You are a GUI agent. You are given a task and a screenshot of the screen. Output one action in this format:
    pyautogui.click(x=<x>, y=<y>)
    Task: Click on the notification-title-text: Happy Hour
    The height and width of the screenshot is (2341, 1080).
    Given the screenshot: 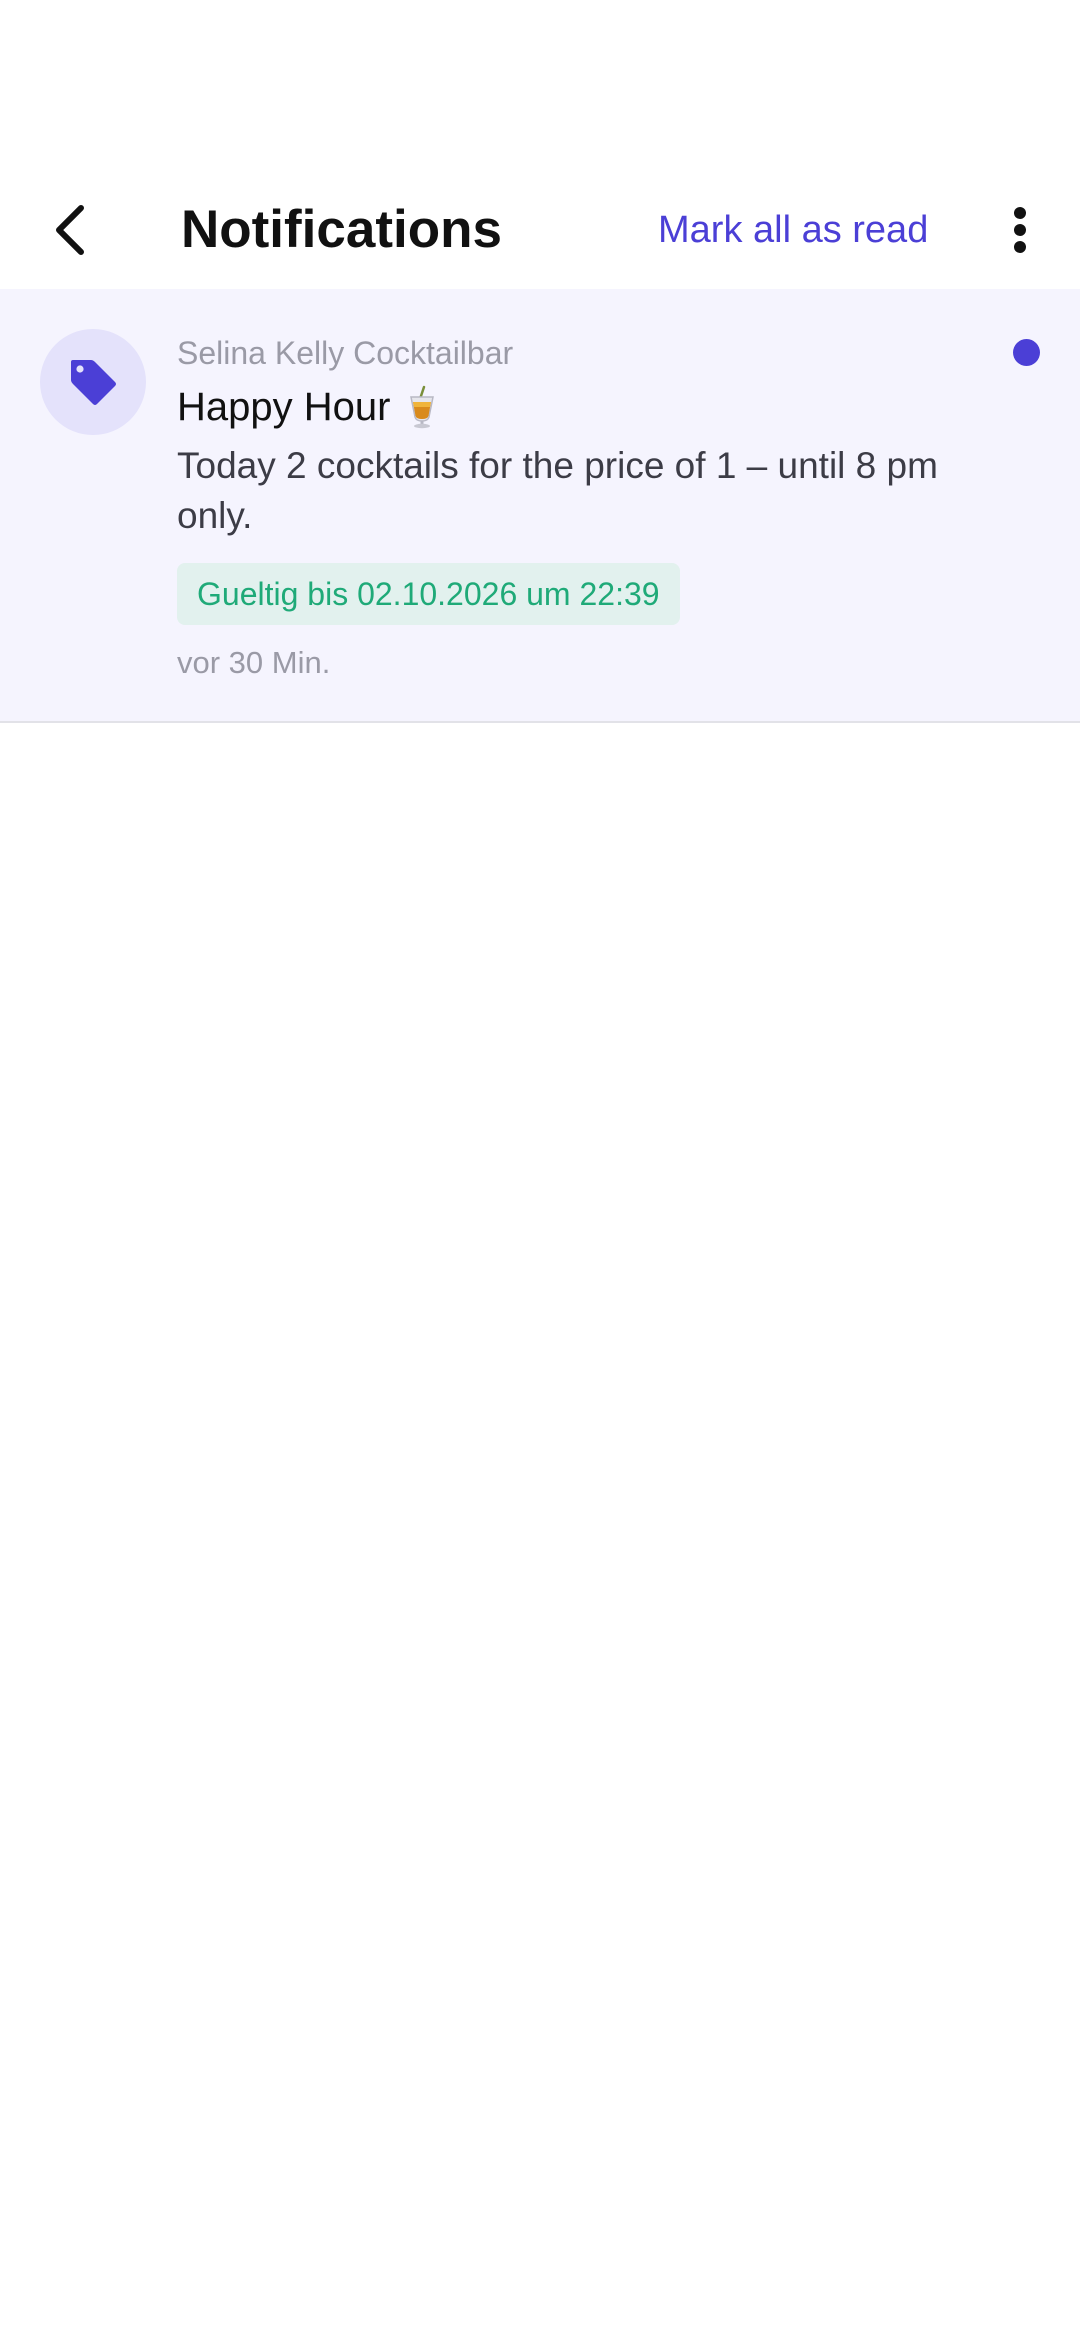 What is the action you would take?
    pyautogui.click(x=284, y=407)
    